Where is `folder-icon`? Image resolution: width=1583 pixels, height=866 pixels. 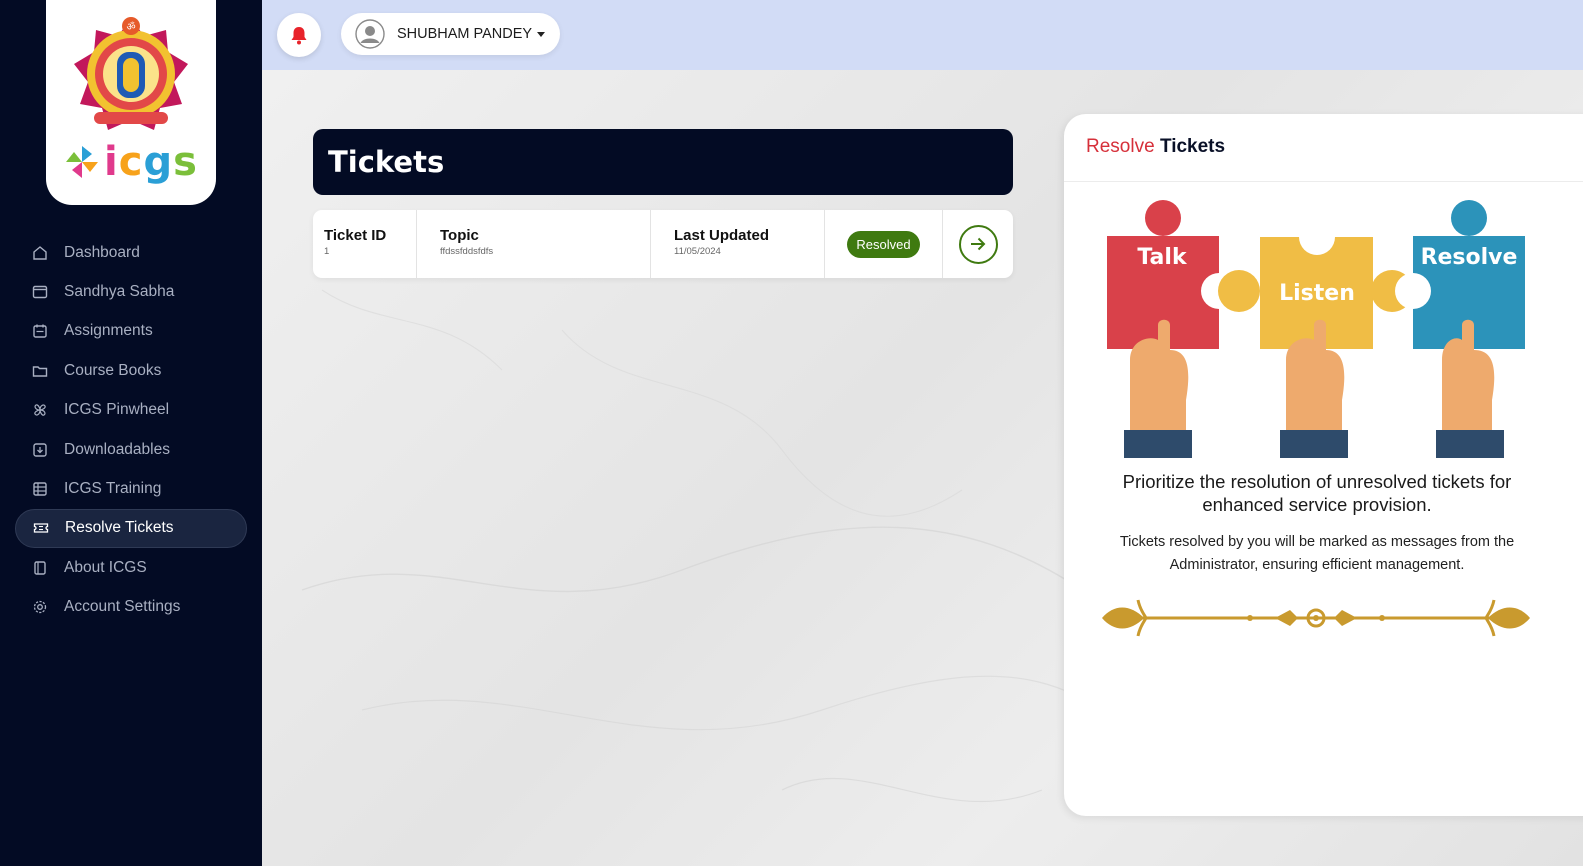
folder-icon is located at coordinates (40, 371).